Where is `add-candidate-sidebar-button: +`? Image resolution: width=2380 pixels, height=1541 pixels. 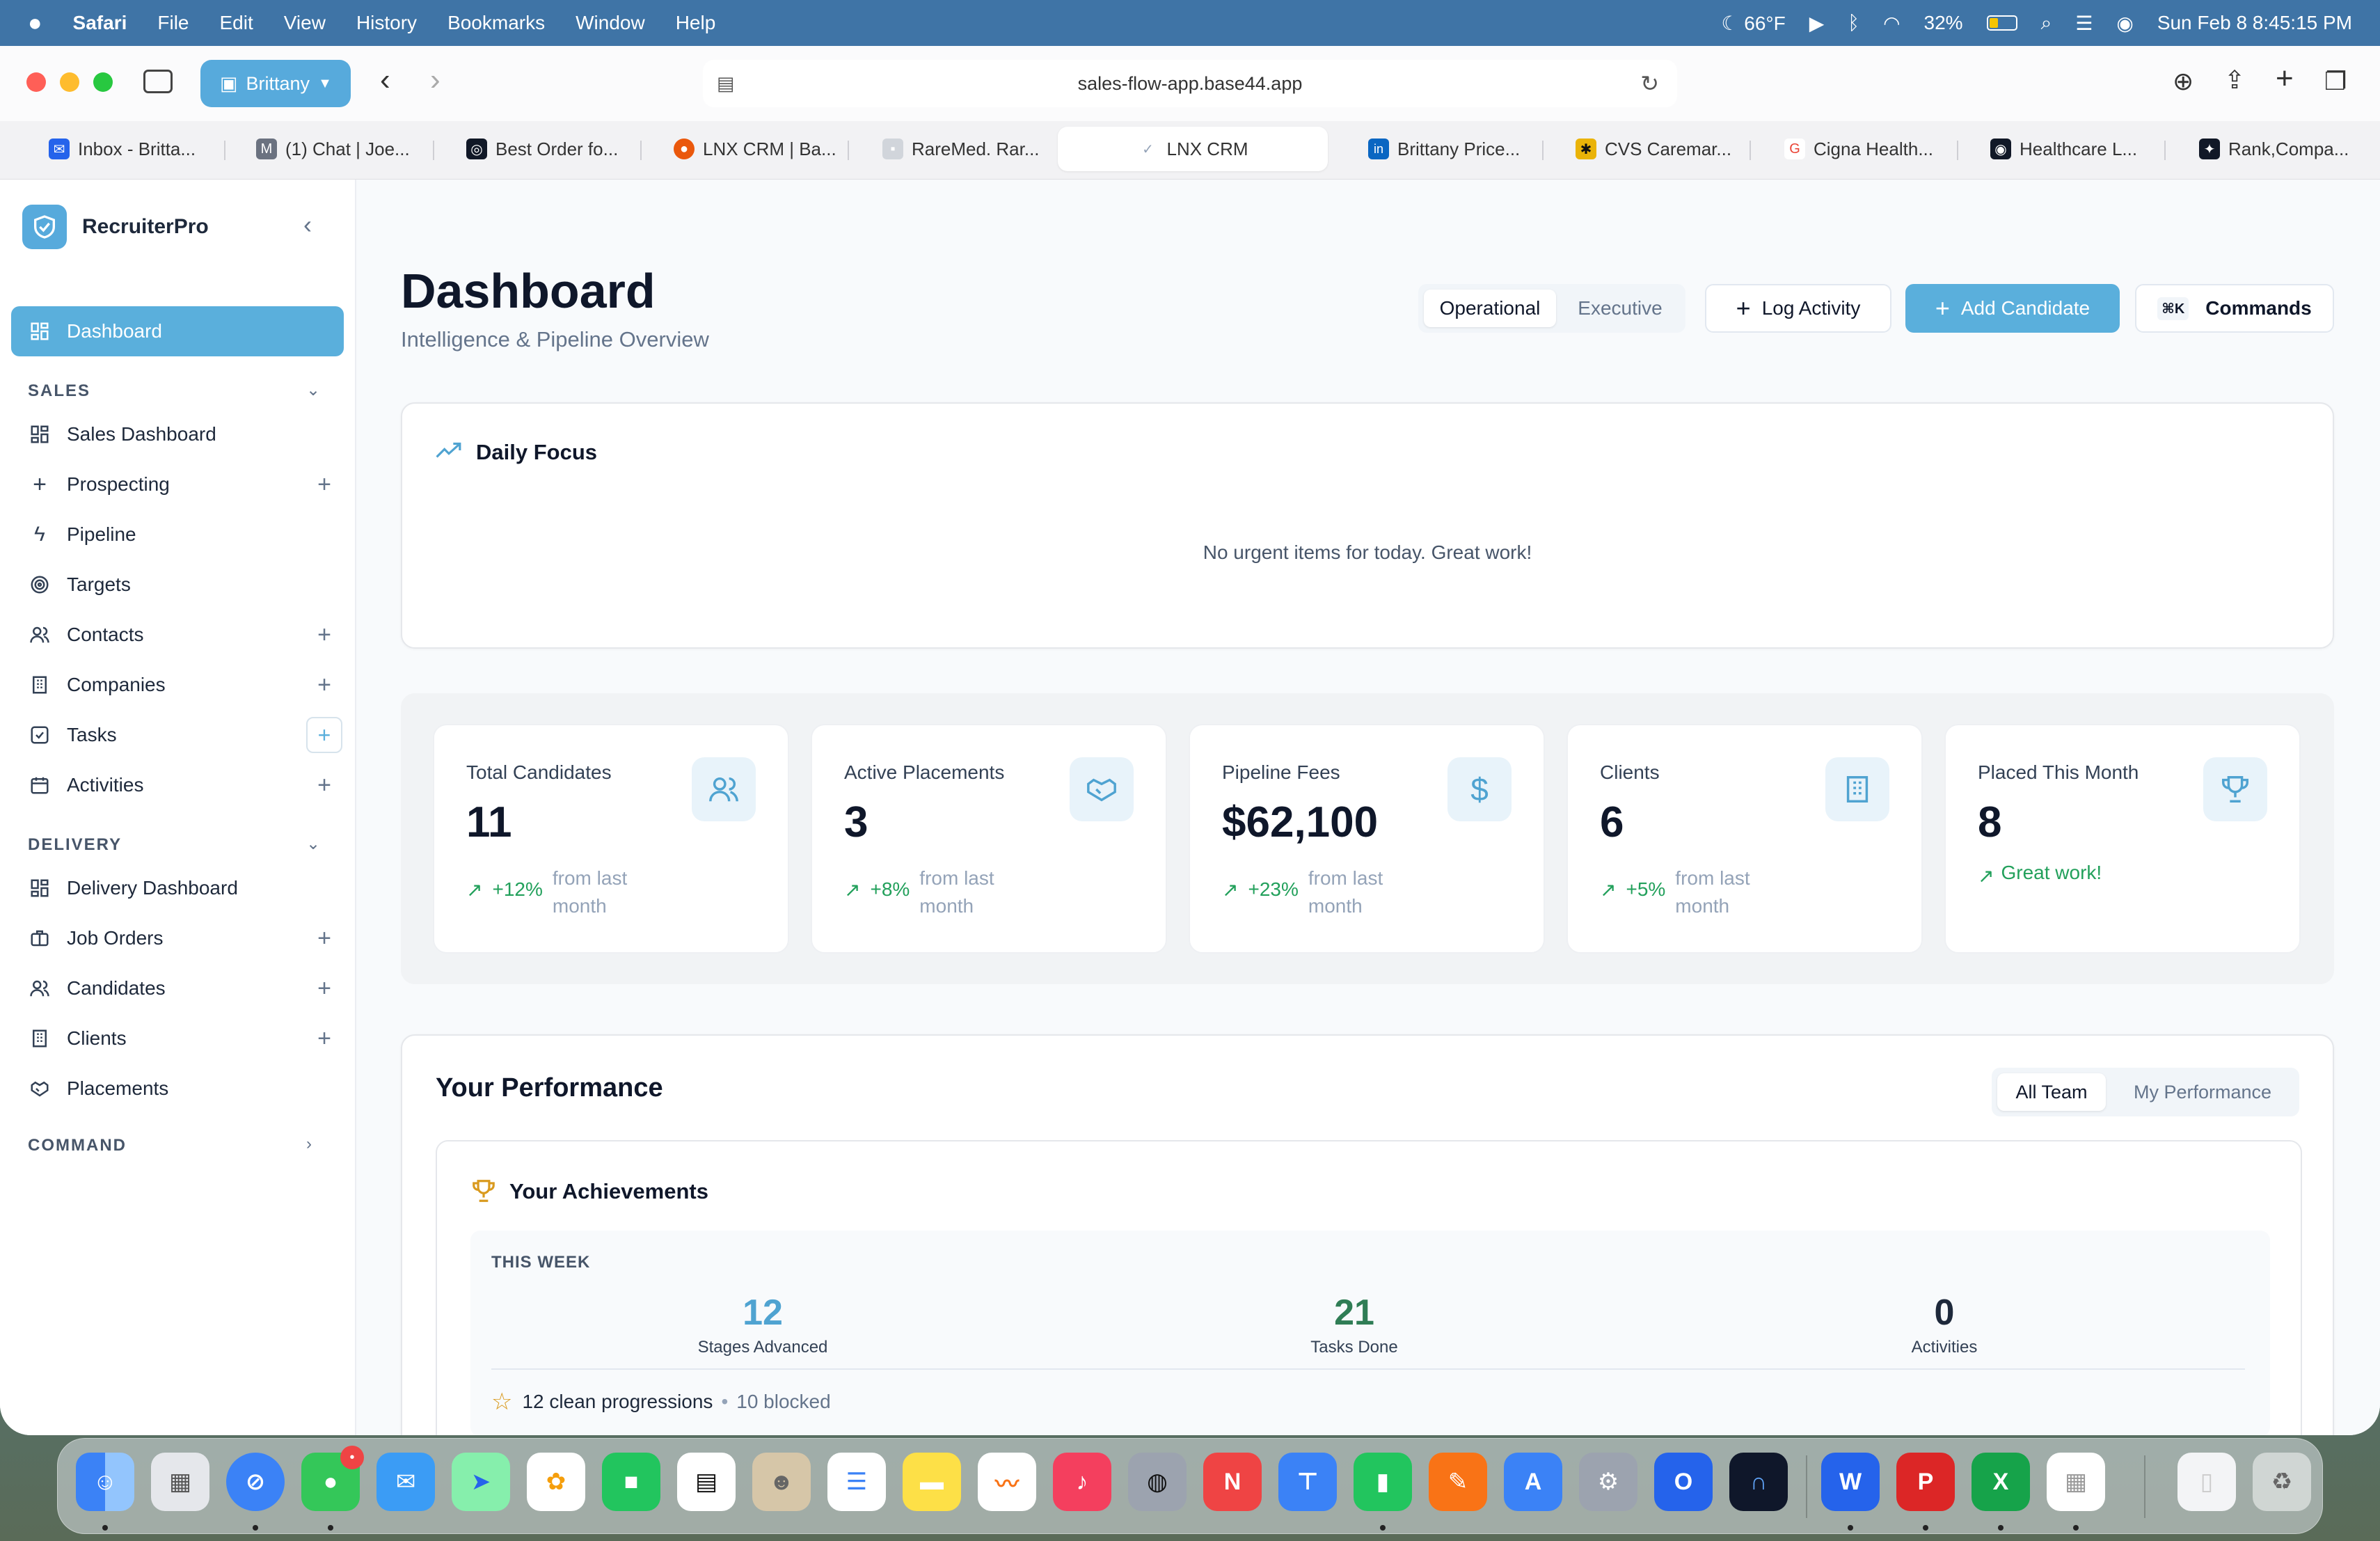 add-candidate-sidebar-button: + is located at coordinates (324, 988).